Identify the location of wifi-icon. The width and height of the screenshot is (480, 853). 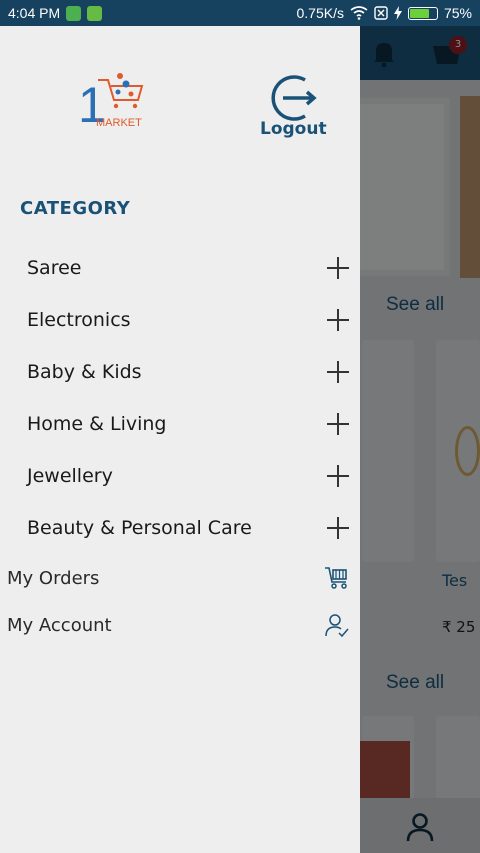
(359, 13).